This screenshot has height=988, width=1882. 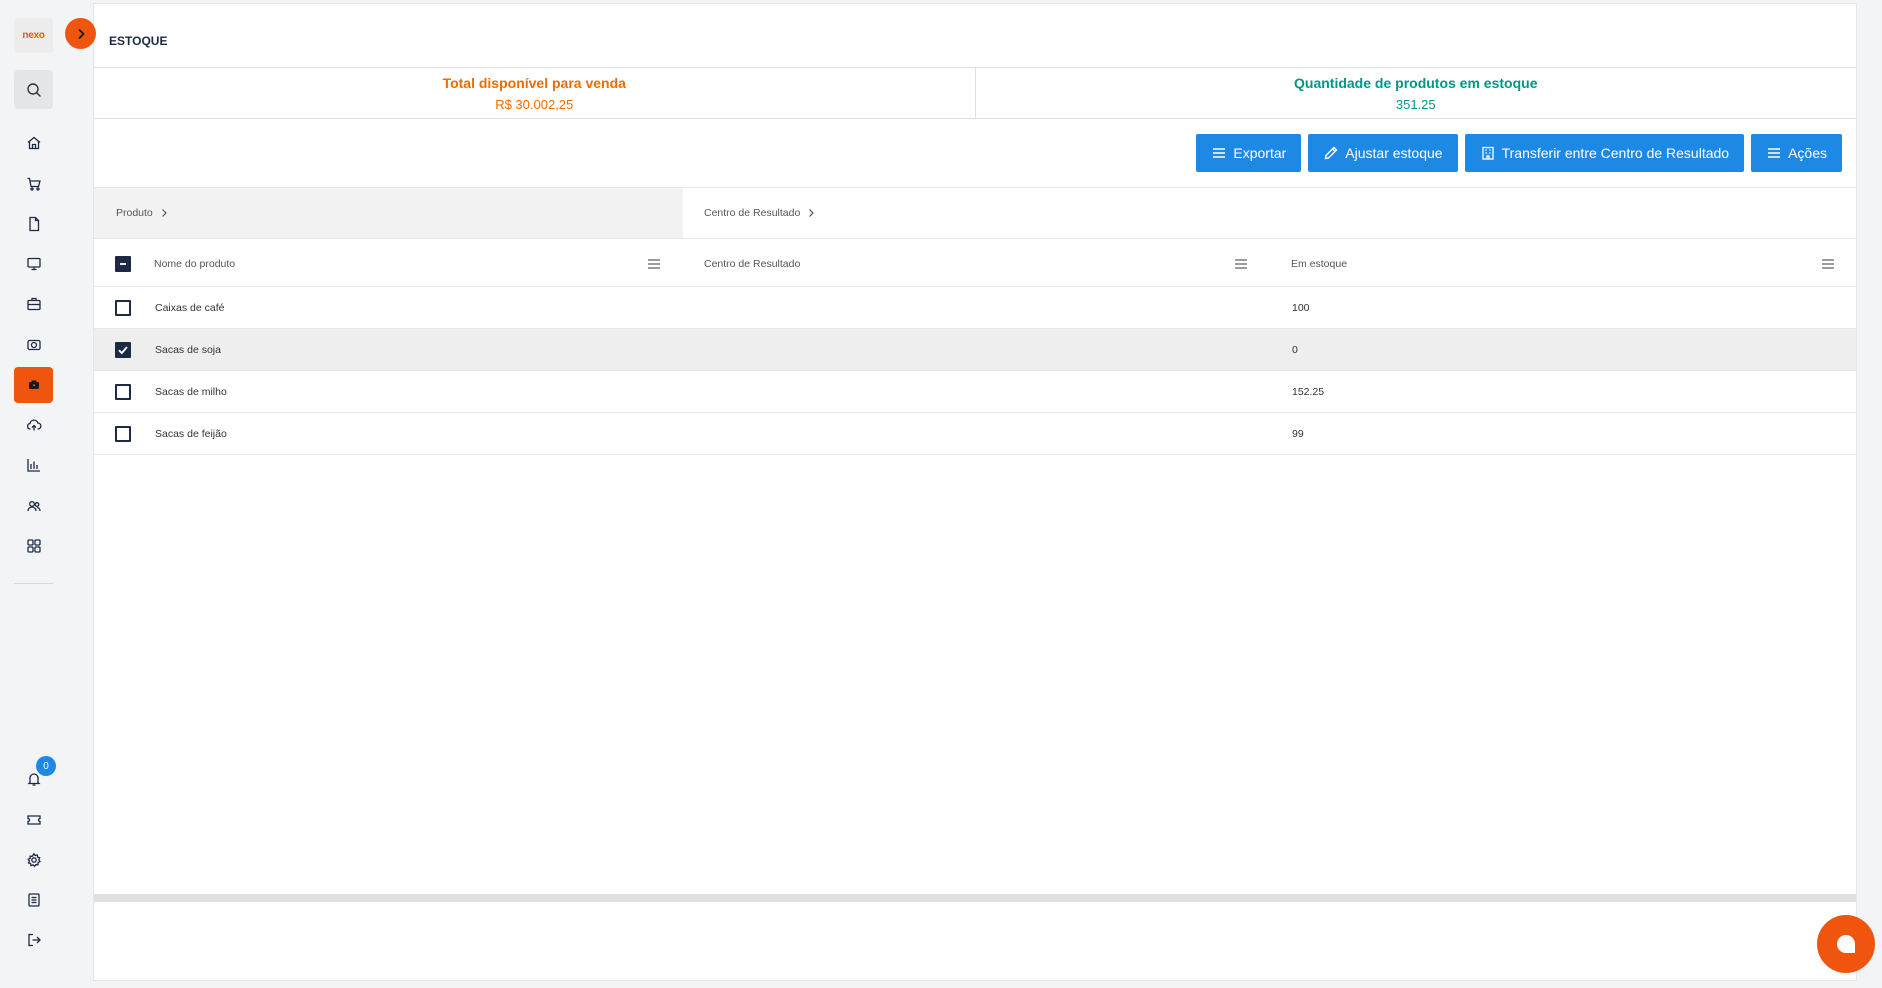 What do you see at coordinates (975, 434) in the screenshot?
I see `table-row: Sacas de feijão 99` at bounding box center [975, 434].